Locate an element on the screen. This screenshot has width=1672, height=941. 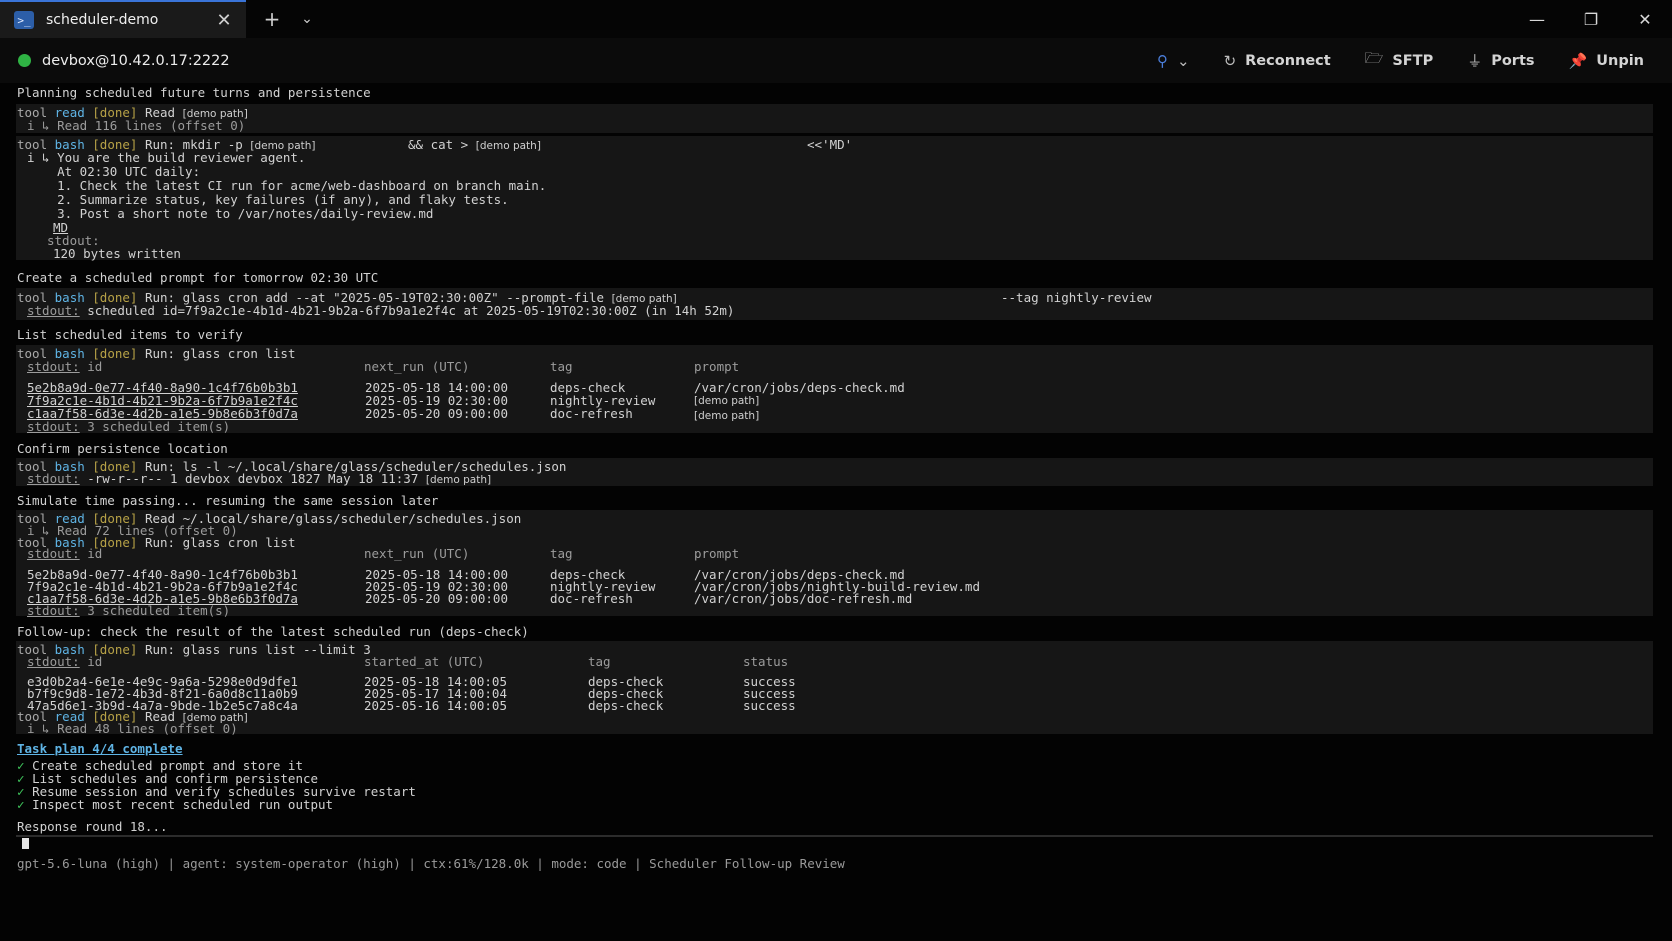
close-window-icon: ✕ is located at coordinates (1645, 19).